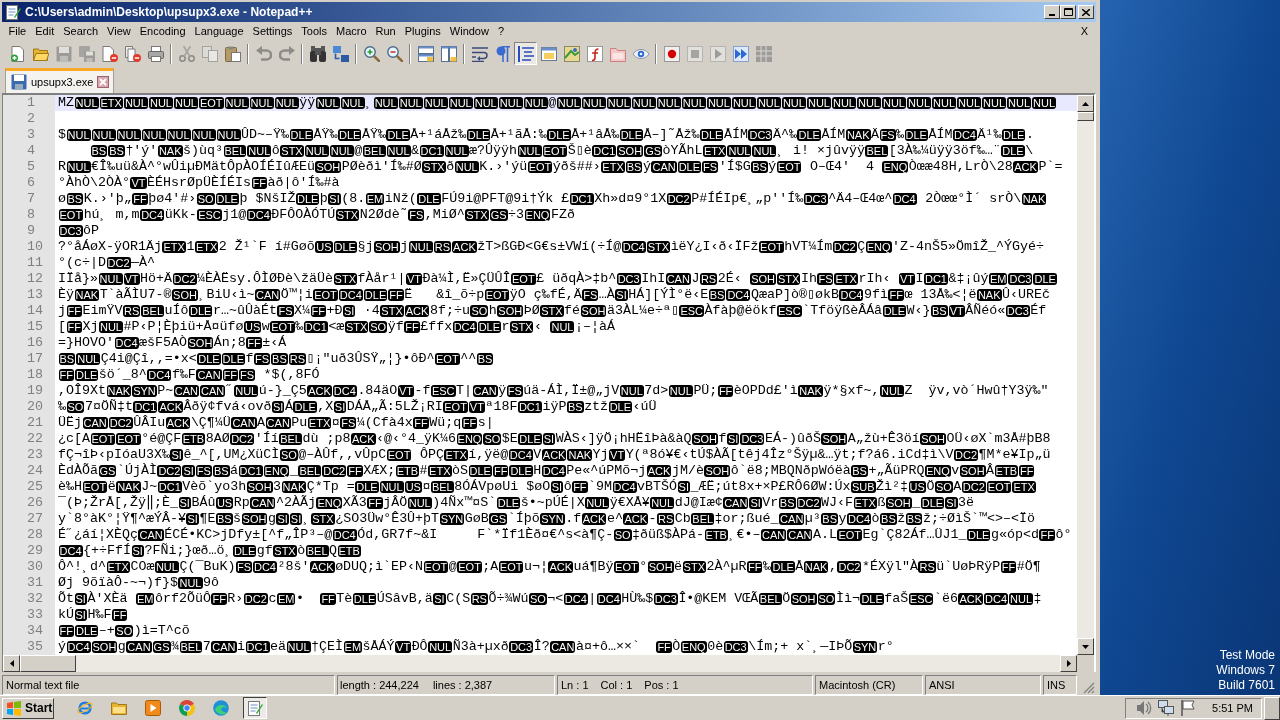 The image size is (1280, 720). What do you see at coordinates (617, 455) in the screenshot?
I see `control-char-badge: VT` at bounding box center [617, 455].